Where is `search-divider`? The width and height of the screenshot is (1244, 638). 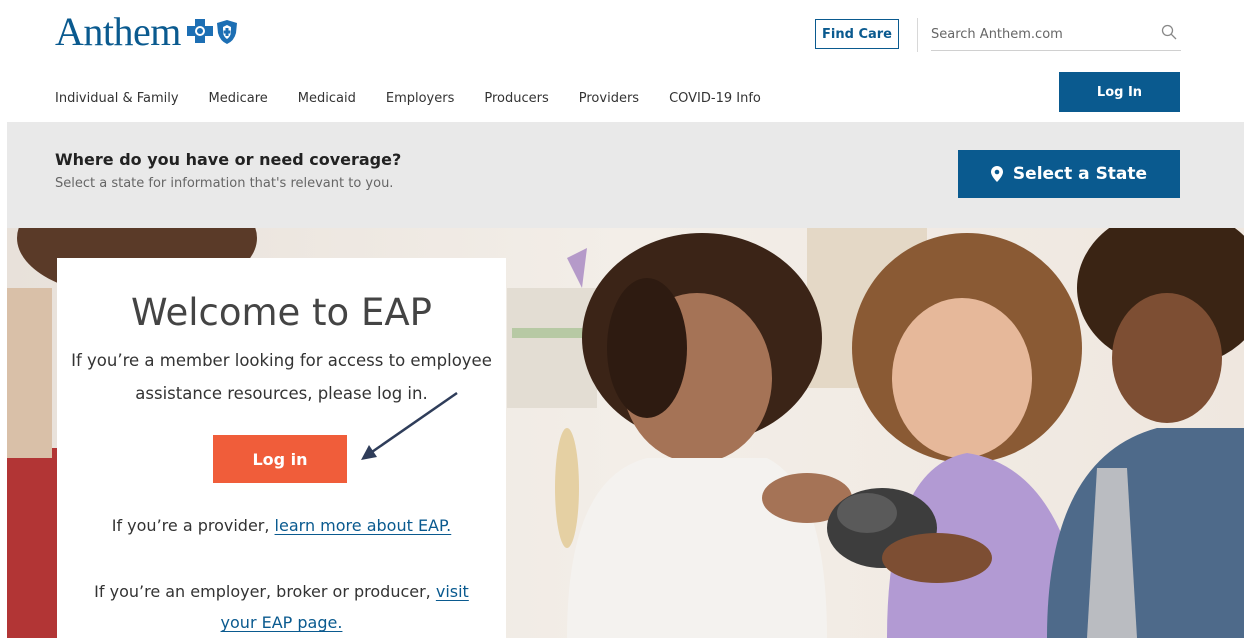
search-divider is located at coordinates (917, 35).